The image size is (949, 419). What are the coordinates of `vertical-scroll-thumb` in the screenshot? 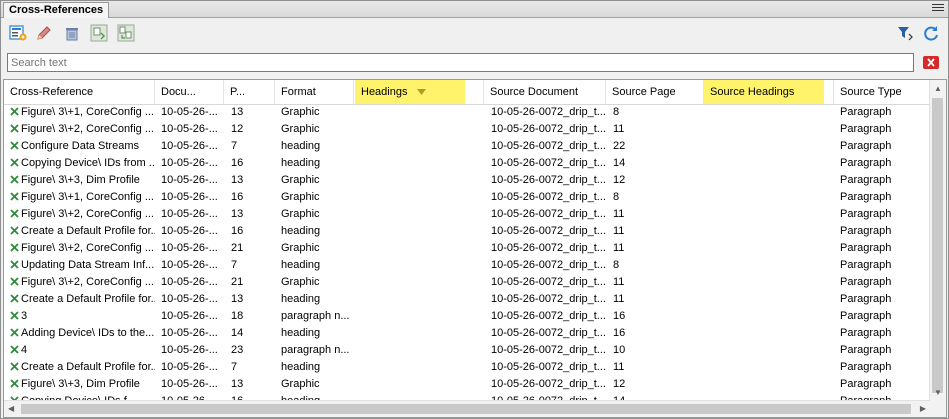 It's located at (937, 245).